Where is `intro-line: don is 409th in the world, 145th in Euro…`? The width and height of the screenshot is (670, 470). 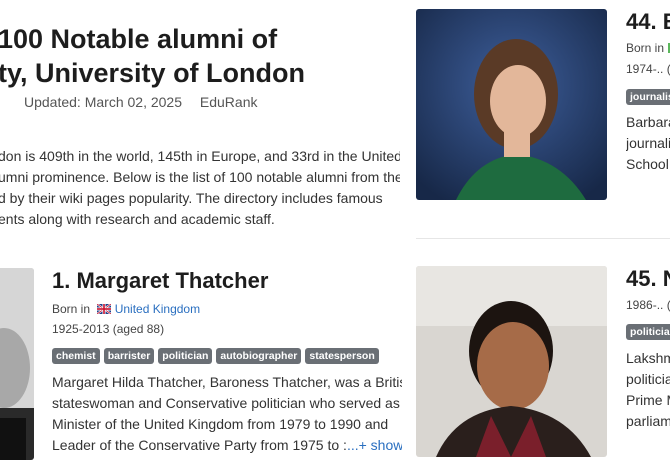
intro-line: don is 409th in the world, 145th in Euro… is located at coordinates (200, 156).